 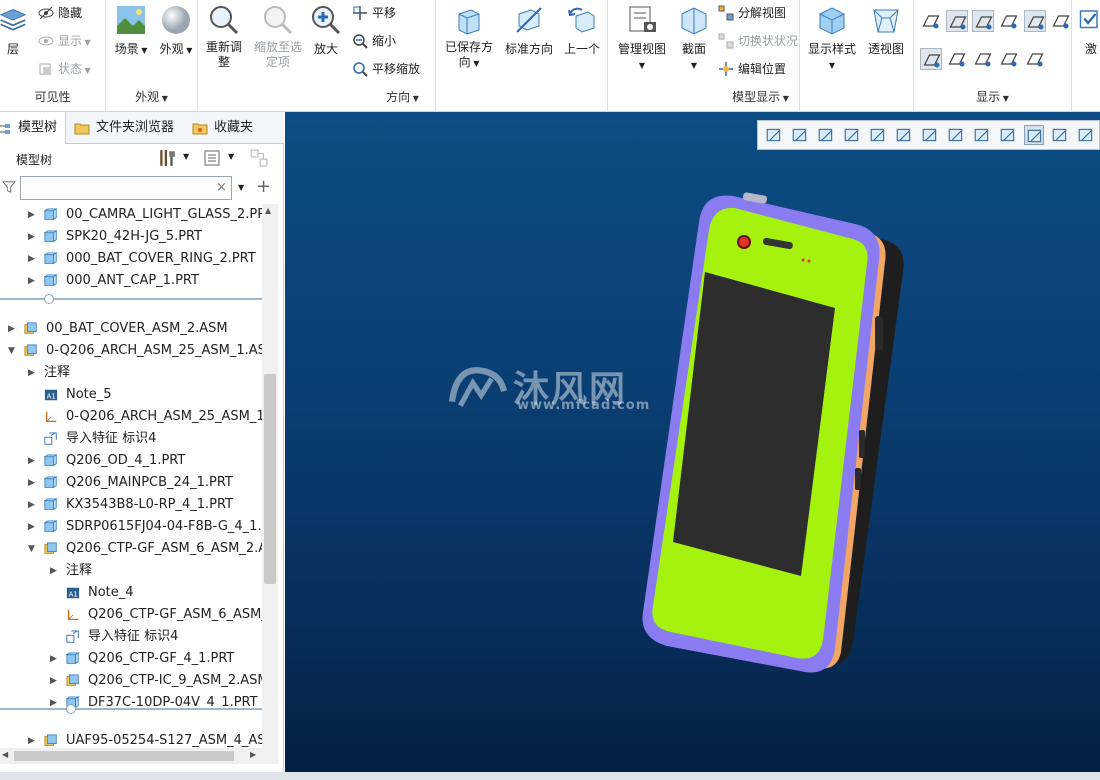 What do you see at coordinates (164, 416) in the screenshot?
I see `tree-row-label: 0-Q206_ARCH_ASM_25_ASM_1` at bounding box center [164, 416].